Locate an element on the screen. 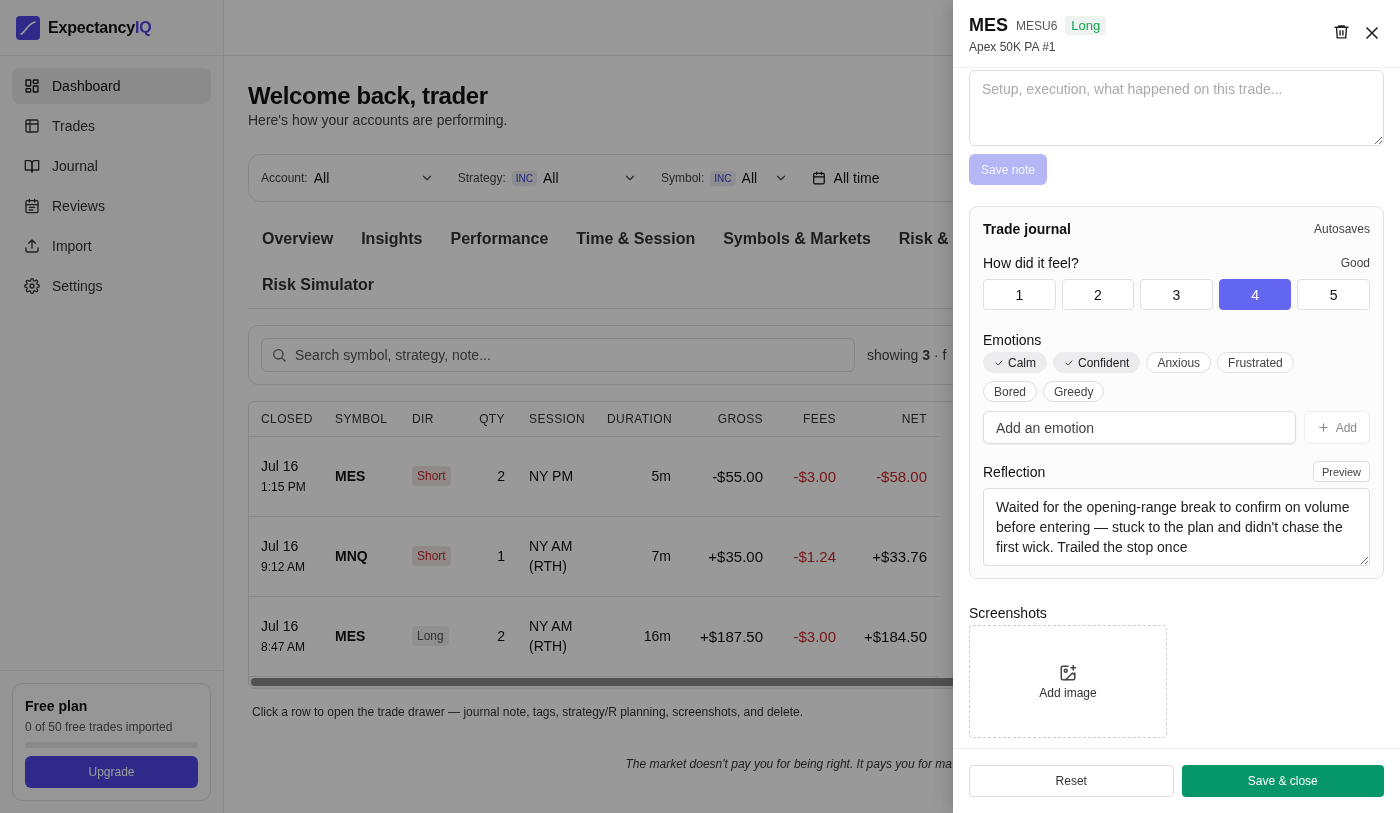 The height and width of the screenshot is (813, 1400). plus-icon is located at coordinates (1323, 427).